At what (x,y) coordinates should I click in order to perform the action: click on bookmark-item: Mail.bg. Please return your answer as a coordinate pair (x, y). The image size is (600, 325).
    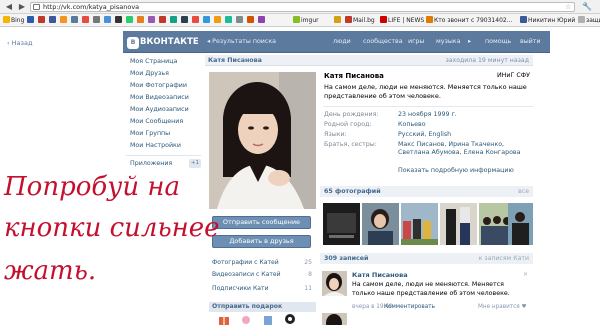
    Looking at the image, I should click on (360, 20).